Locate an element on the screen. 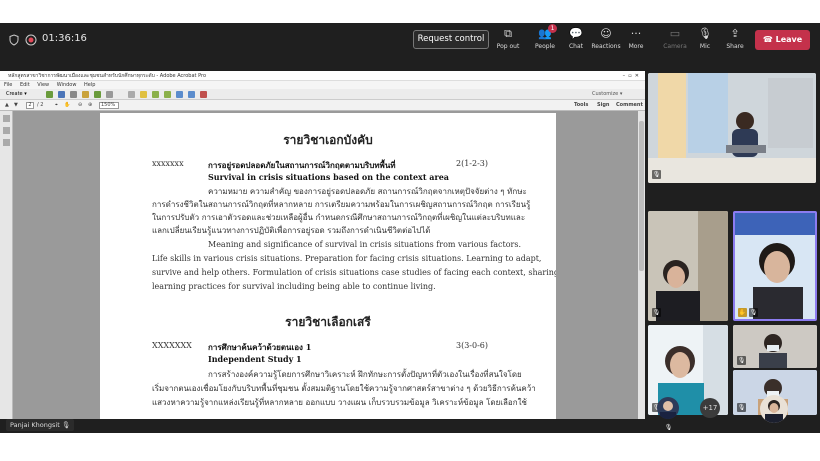  shield-icon is located at coordinates (14, 40).